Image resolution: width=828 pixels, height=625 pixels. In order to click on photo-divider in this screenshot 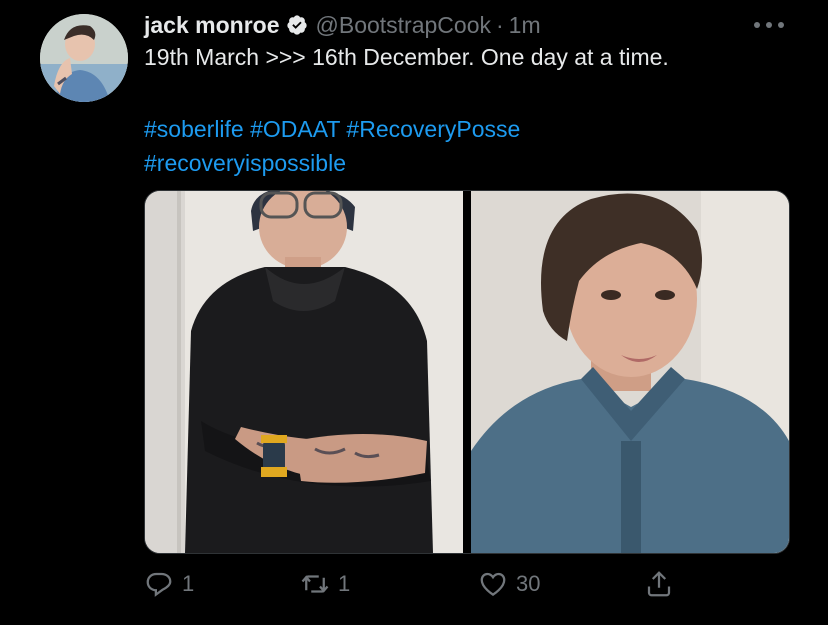, I will do `click(467, 372)`.